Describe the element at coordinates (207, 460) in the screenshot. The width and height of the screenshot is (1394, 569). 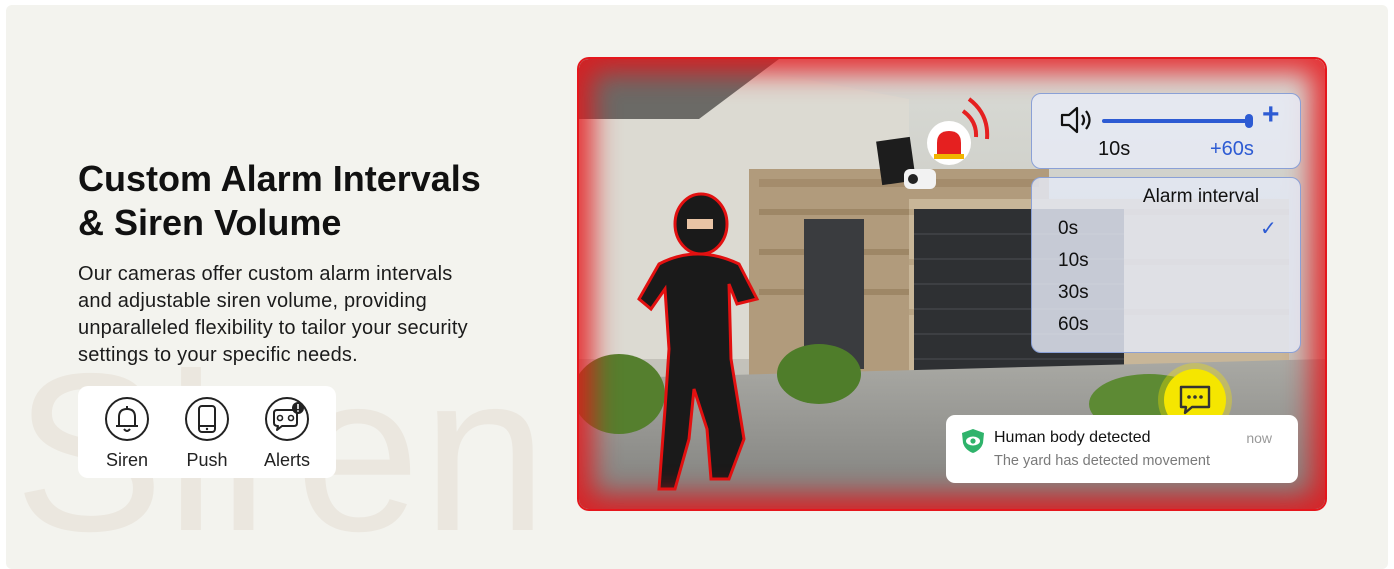
I see `feature-label: Push` at that location.